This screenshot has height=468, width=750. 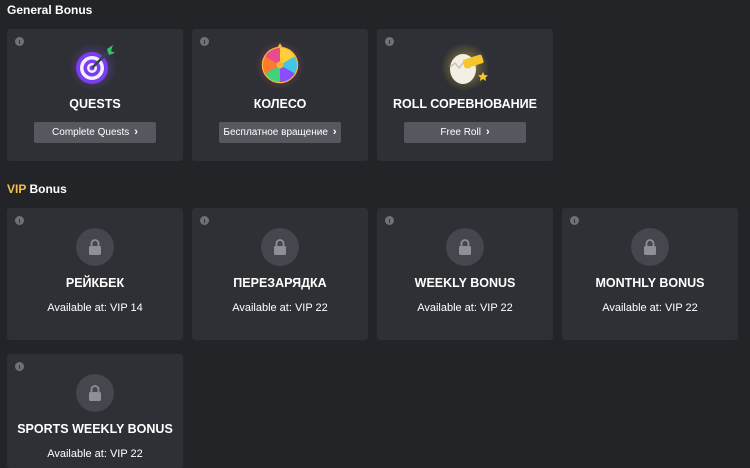 What do you see at coordinates (465, 283) in the screenshot?
I see `weekly-bonus-title: WEEKLY BONUS` at bounding box center [465, 283].